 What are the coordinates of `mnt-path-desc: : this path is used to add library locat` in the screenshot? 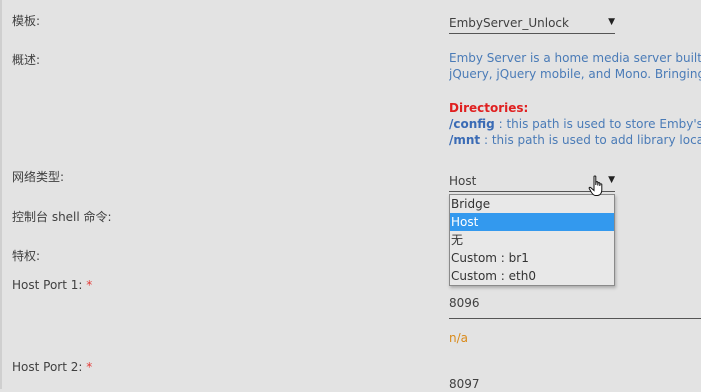 It's located at (590, 140).